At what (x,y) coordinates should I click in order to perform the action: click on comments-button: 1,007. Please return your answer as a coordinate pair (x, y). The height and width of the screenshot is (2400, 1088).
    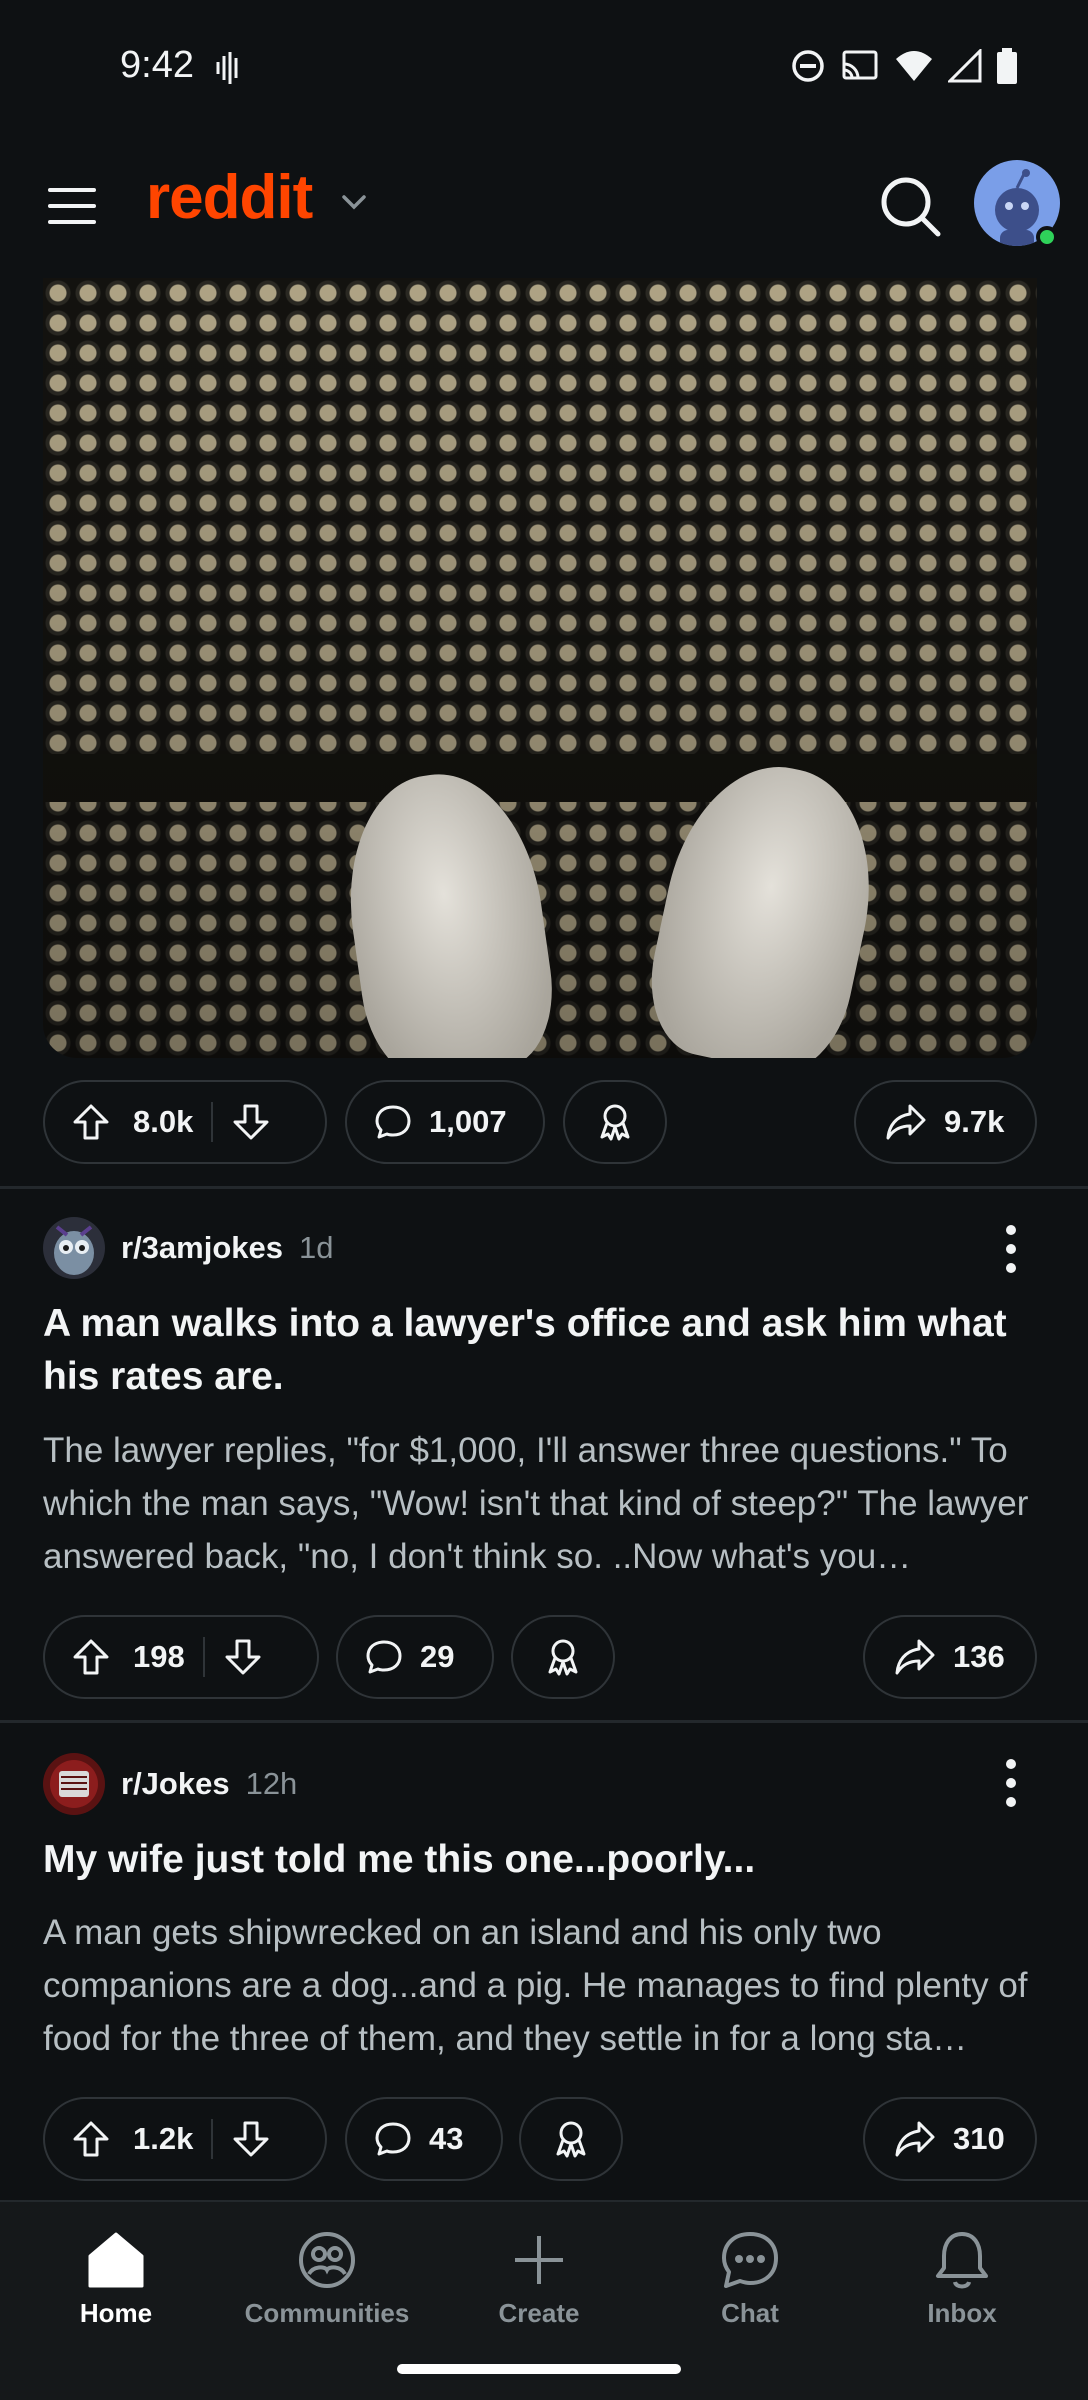
    Looking at the image, I should click on (445, 1122).